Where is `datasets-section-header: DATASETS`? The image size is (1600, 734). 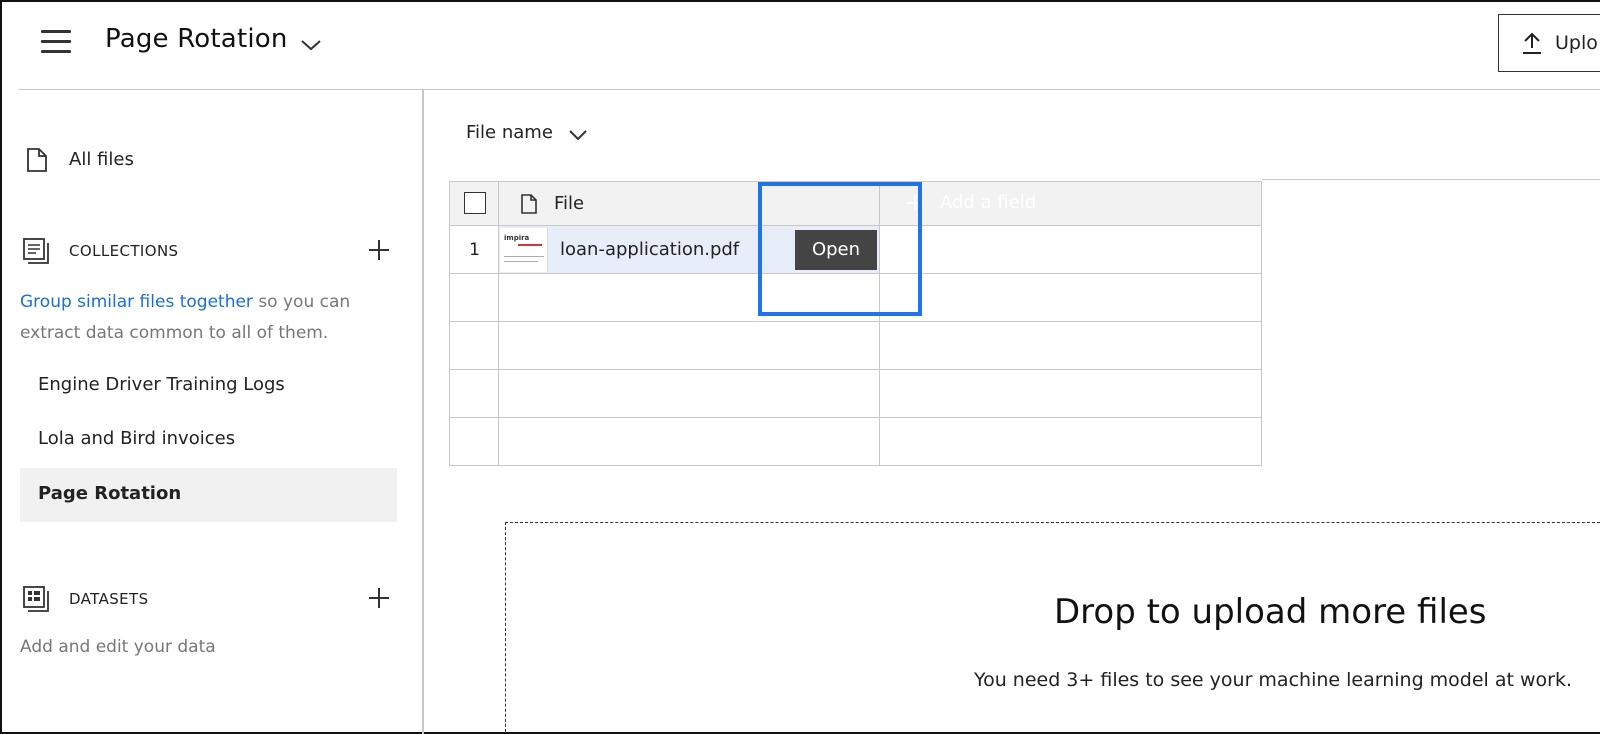 datasets-section-header: DATASETS is located at coordinates (210, 599).